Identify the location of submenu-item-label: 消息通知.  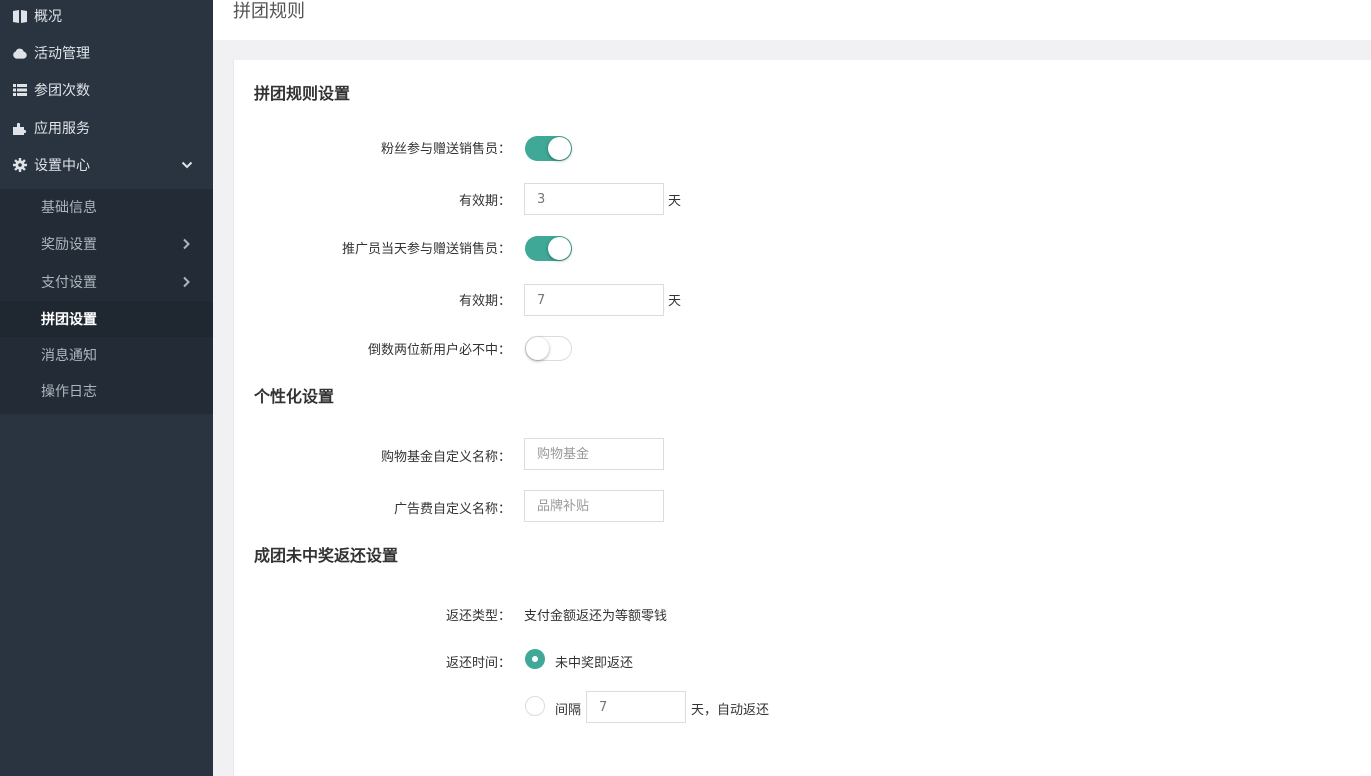
(69, 356).